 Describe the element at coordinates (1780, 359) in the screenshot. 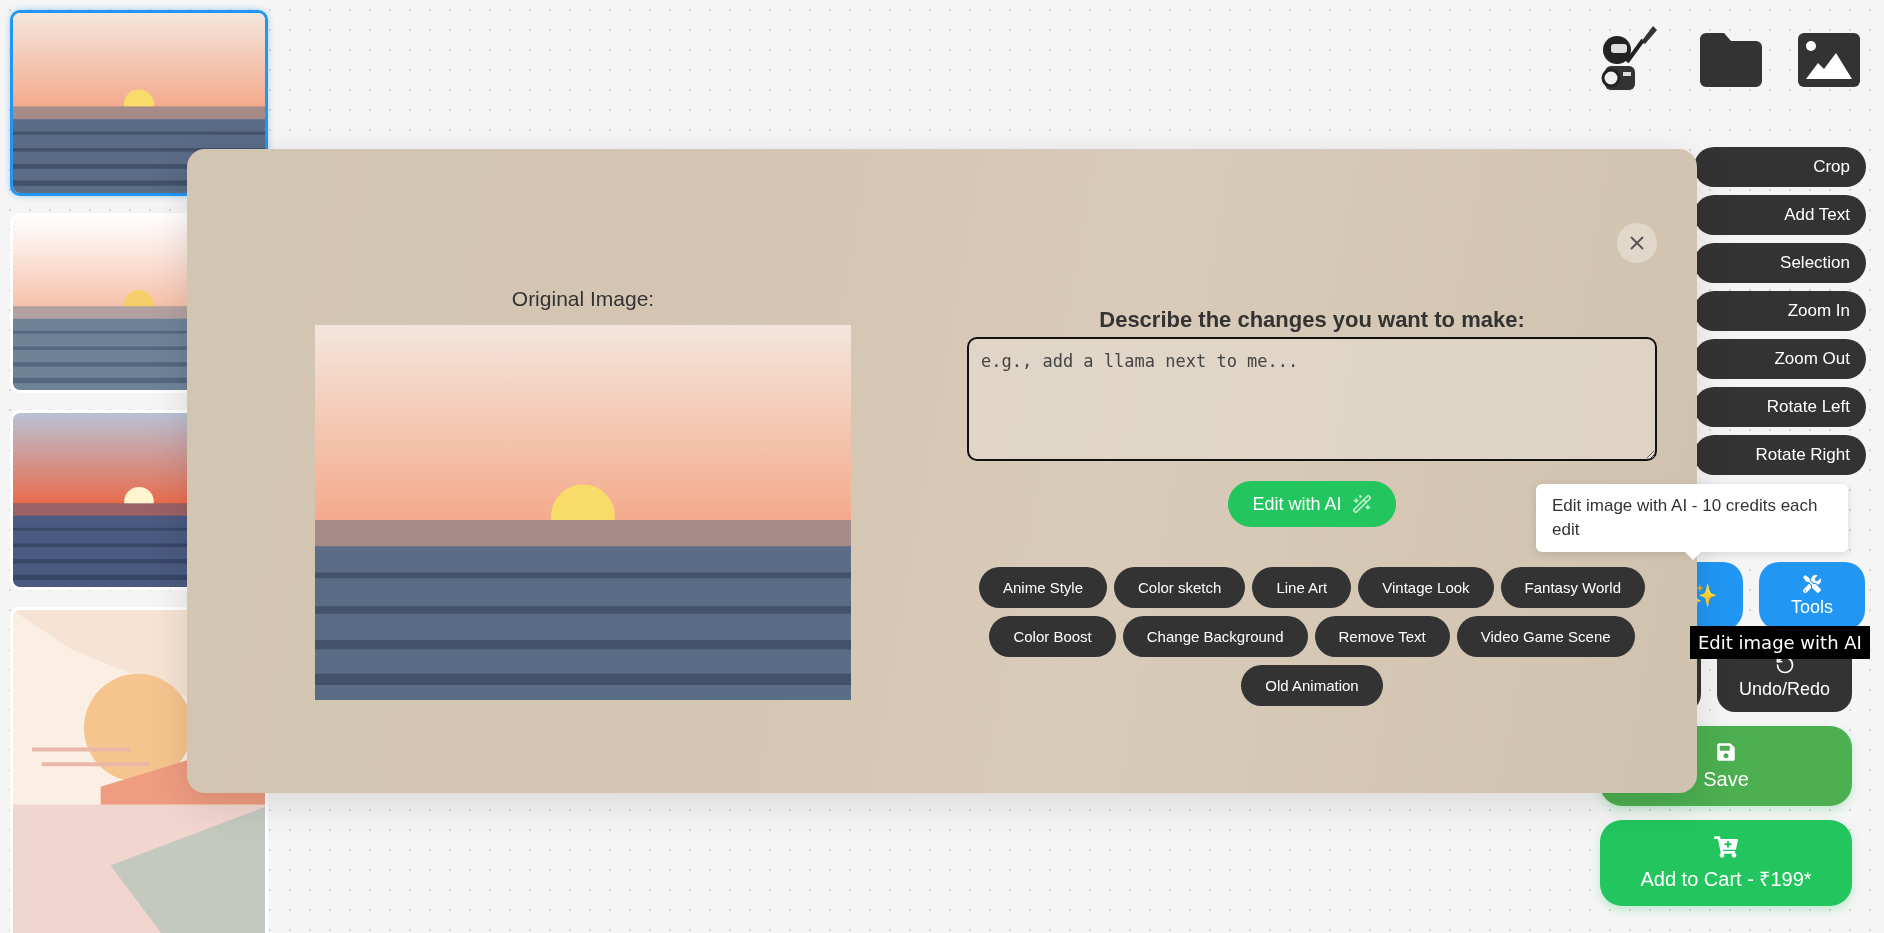

I see `tool-button: Zoom Out` at that location.